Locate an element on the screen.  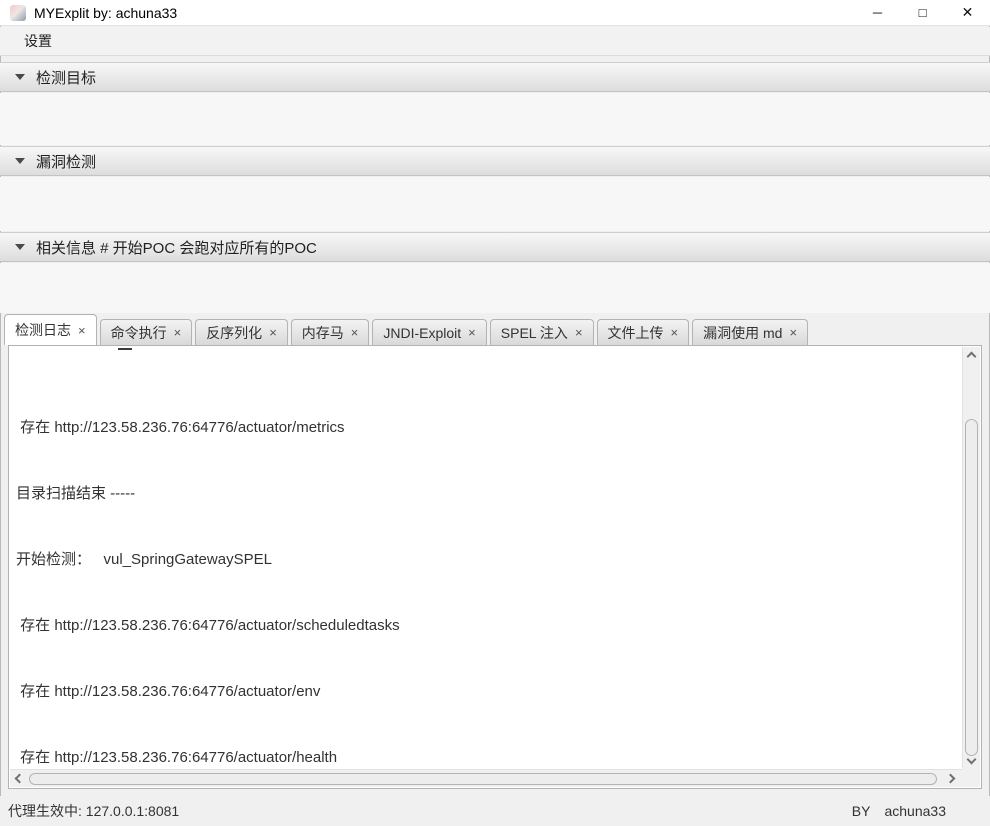
menu-bar: 设置 is located at coordinates (495, 41).